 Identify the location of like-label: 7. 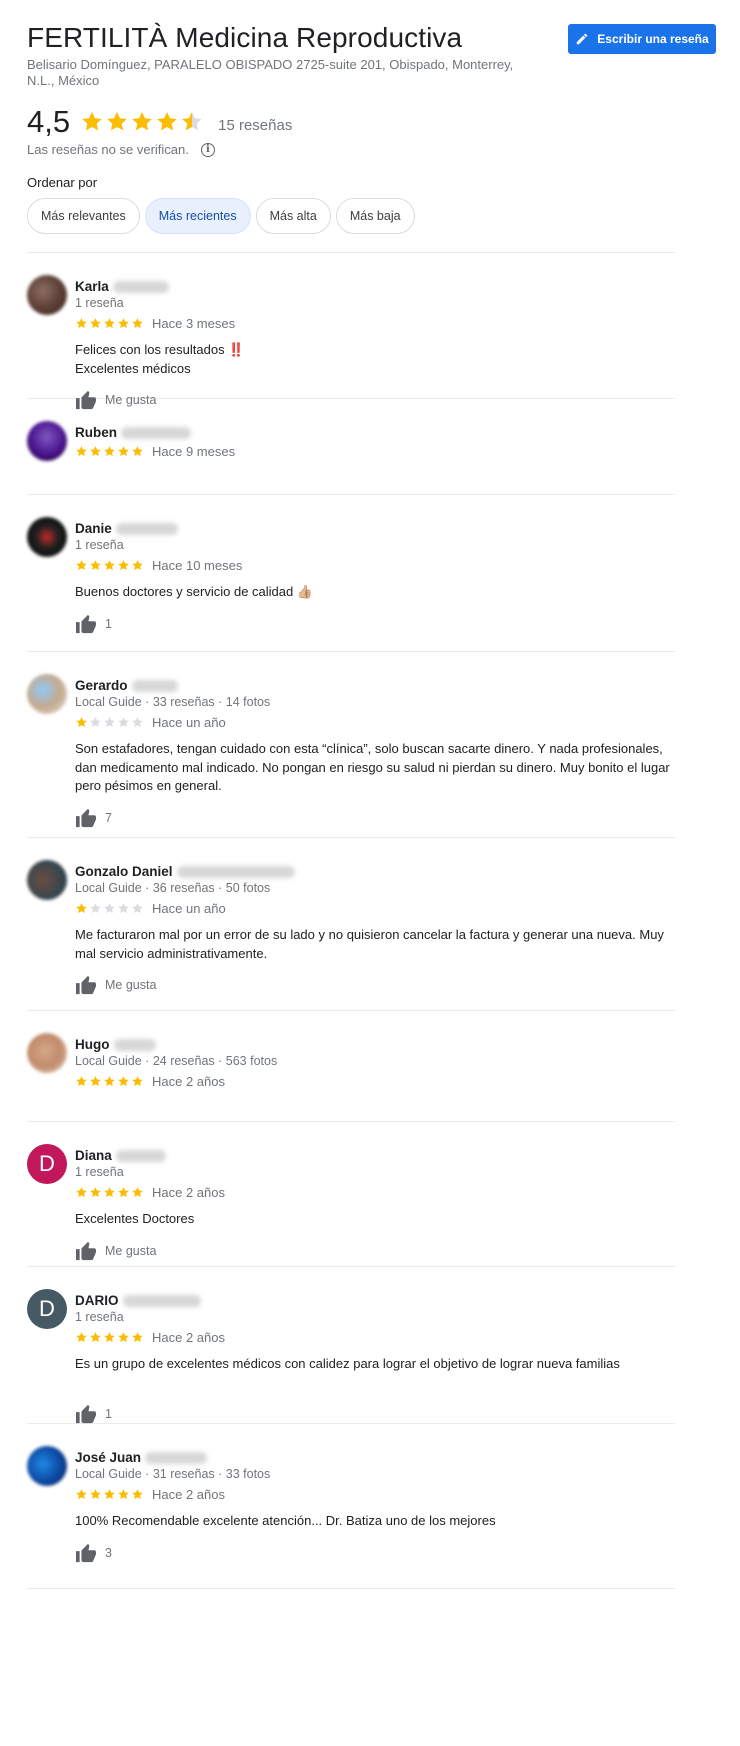
(108, 817).